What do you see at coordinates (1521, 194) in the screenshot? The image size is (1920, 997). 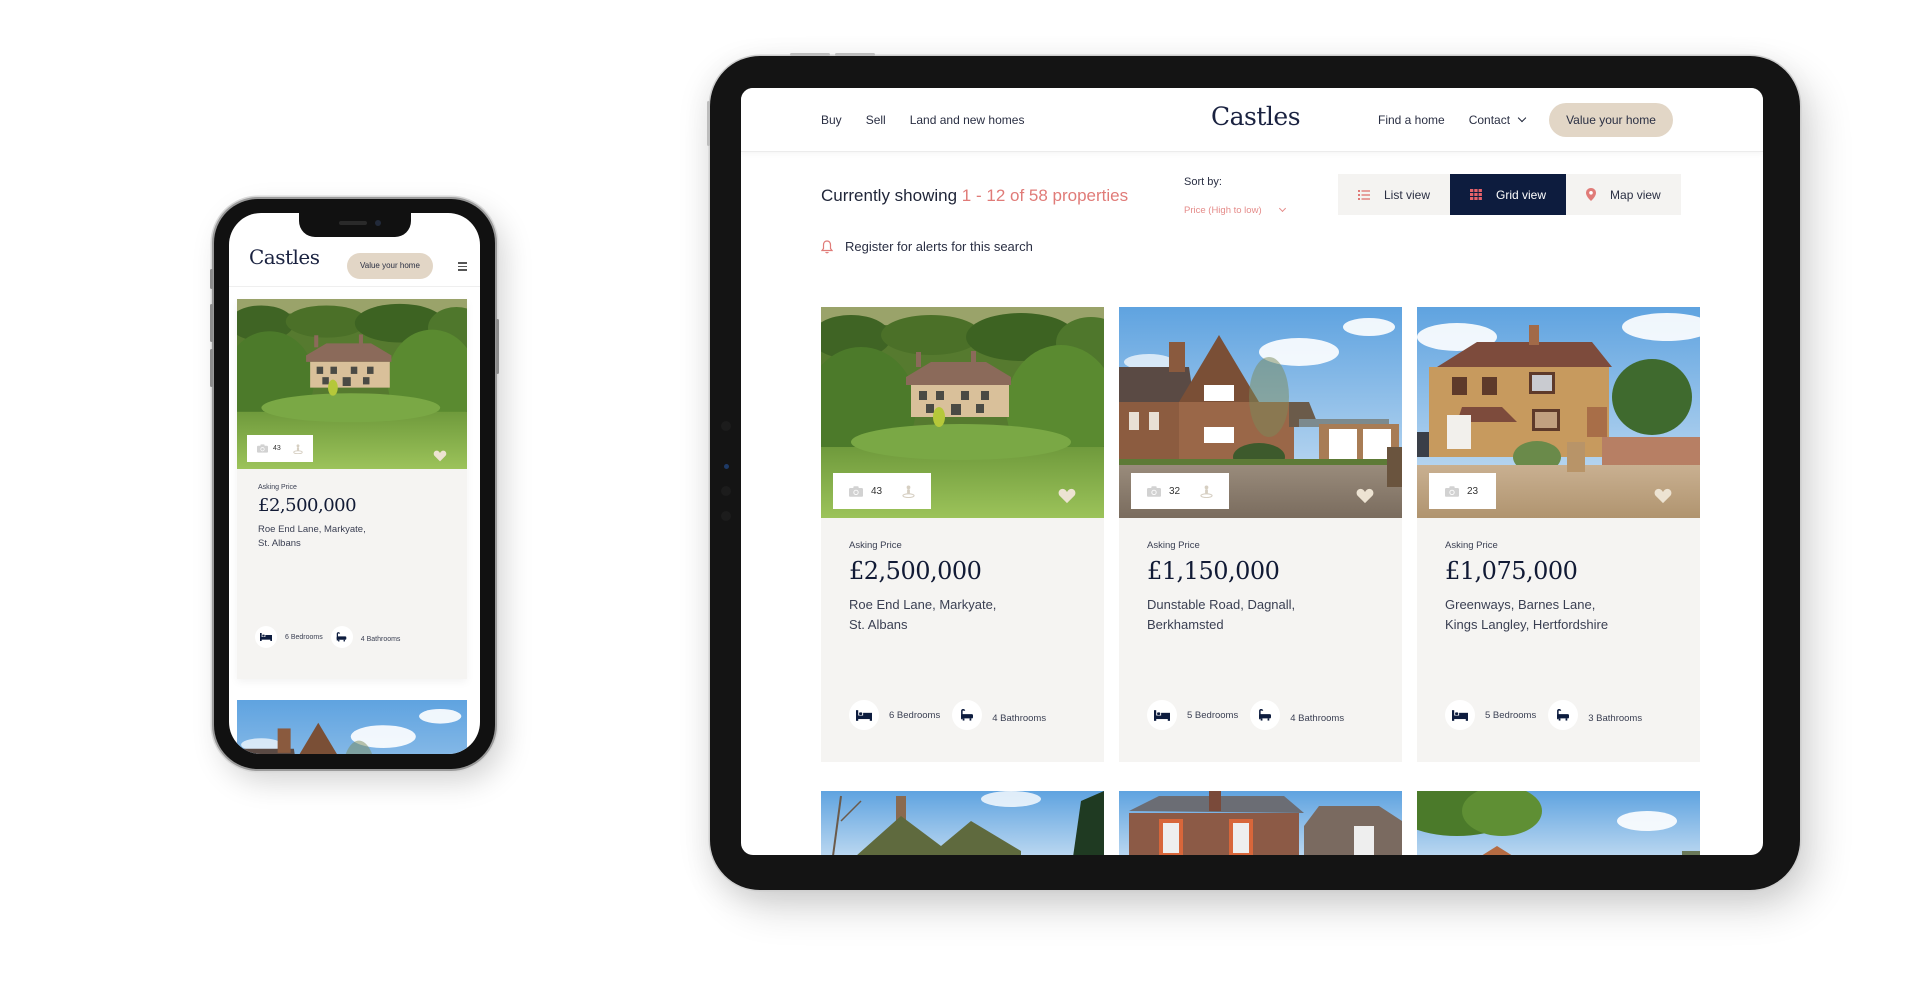 I see `grid-view-label: Grid view` at bounding box center [1521, 194].